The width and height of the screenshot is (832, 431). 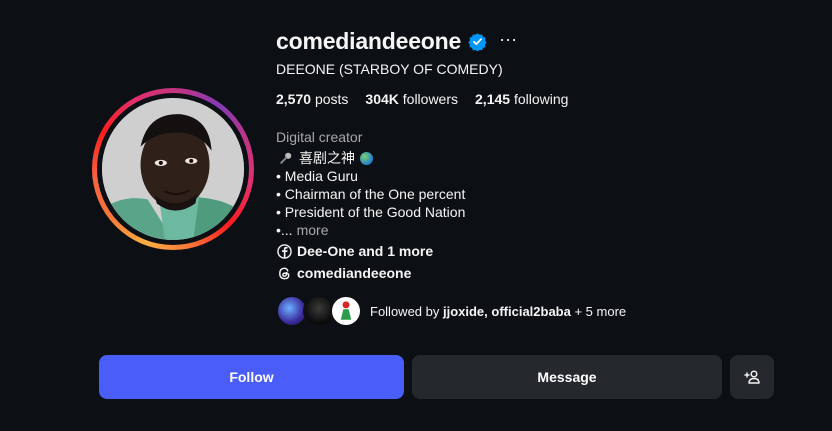 I want to click on bio-line-3: • Chairman of the One percent, so click(x=371, y=194).